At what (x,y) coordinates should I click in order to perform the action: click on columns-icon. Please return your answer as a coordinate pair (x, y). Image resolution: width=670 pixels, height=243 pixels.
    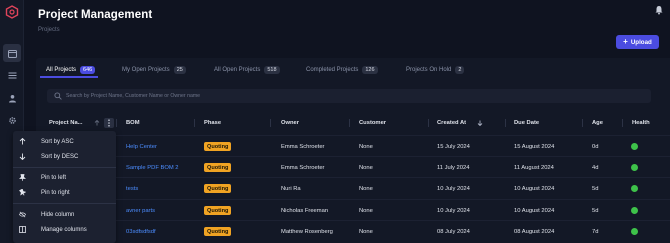
    Looking at the image, I should click on (22, 229).